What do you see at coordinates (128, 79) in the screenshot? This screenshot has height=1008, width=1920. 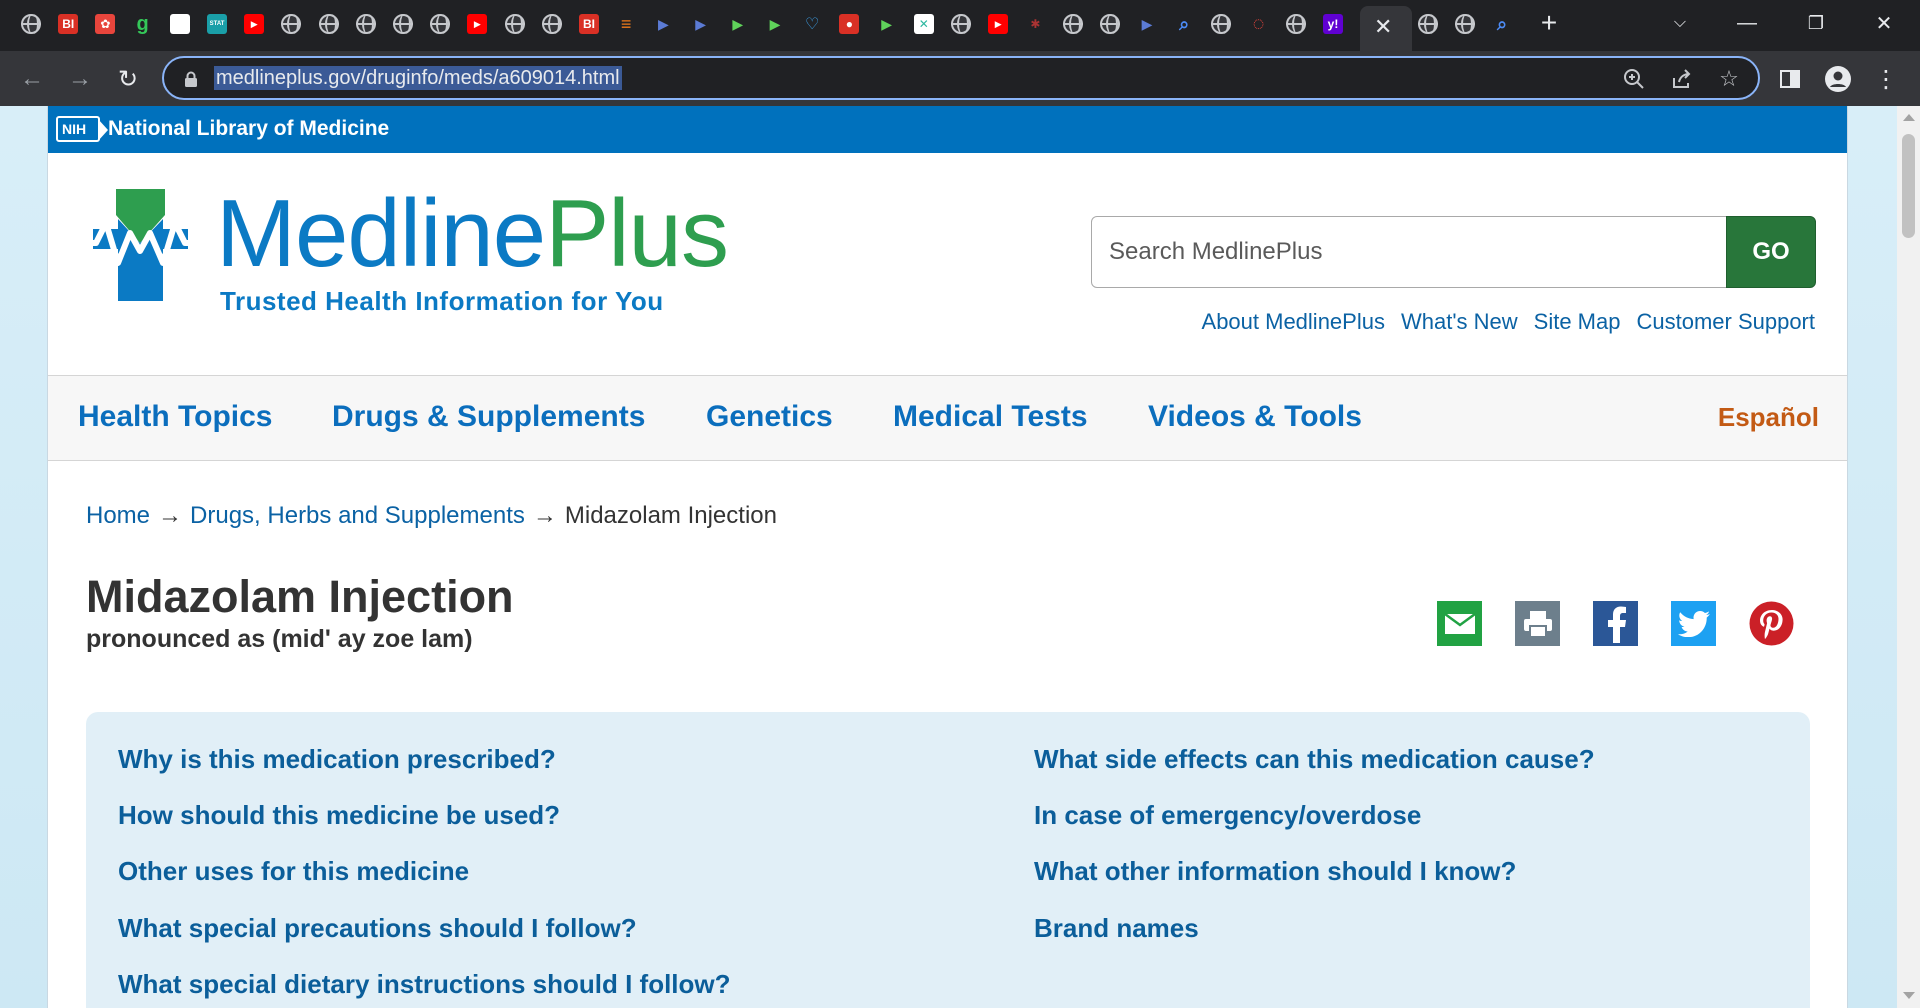 I see `reload-button: ↻` at bounding box center [128, 79].